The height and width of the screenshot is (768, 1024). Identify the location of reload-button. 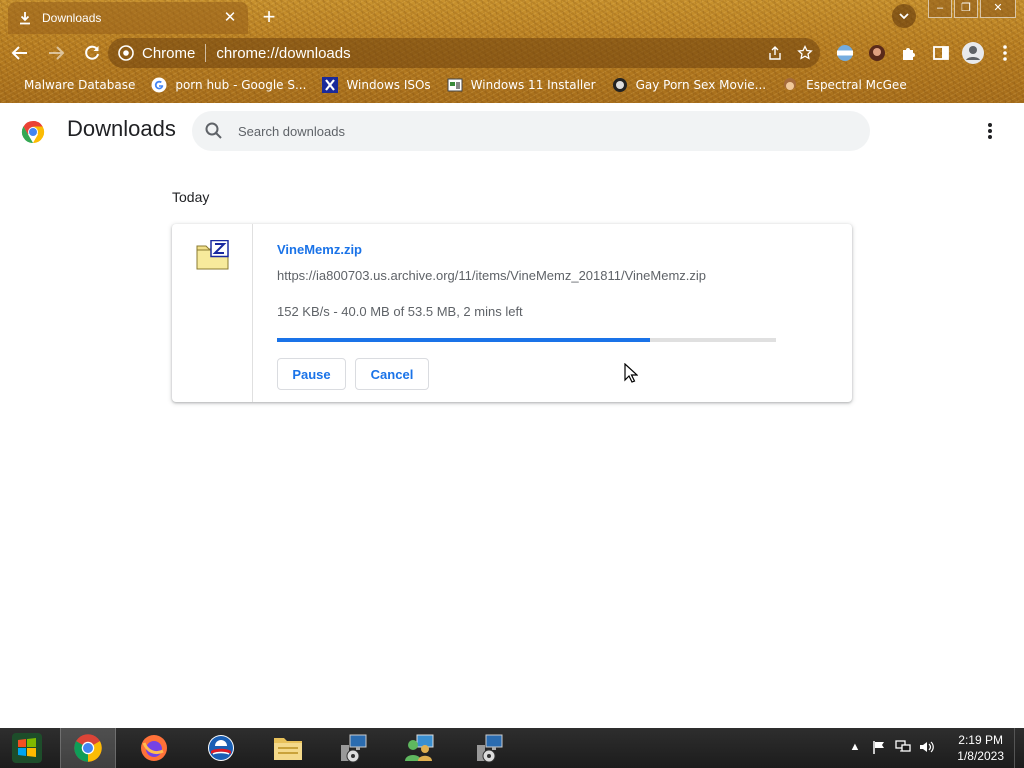
(92, 53).